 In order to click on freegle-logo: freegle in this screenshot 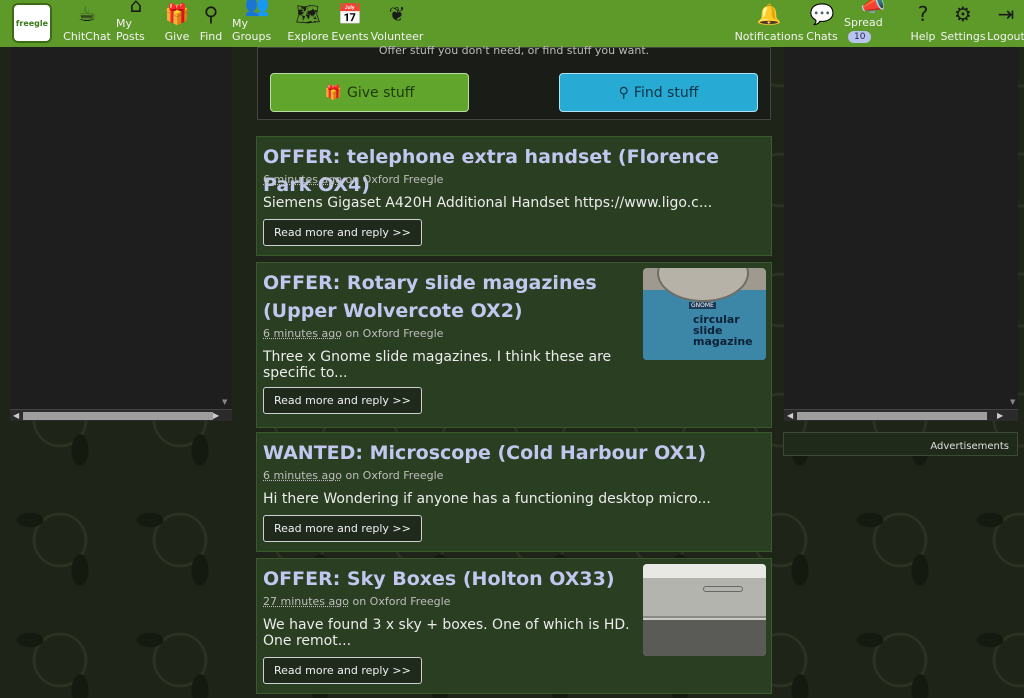, I will do `click(32, 23)`.